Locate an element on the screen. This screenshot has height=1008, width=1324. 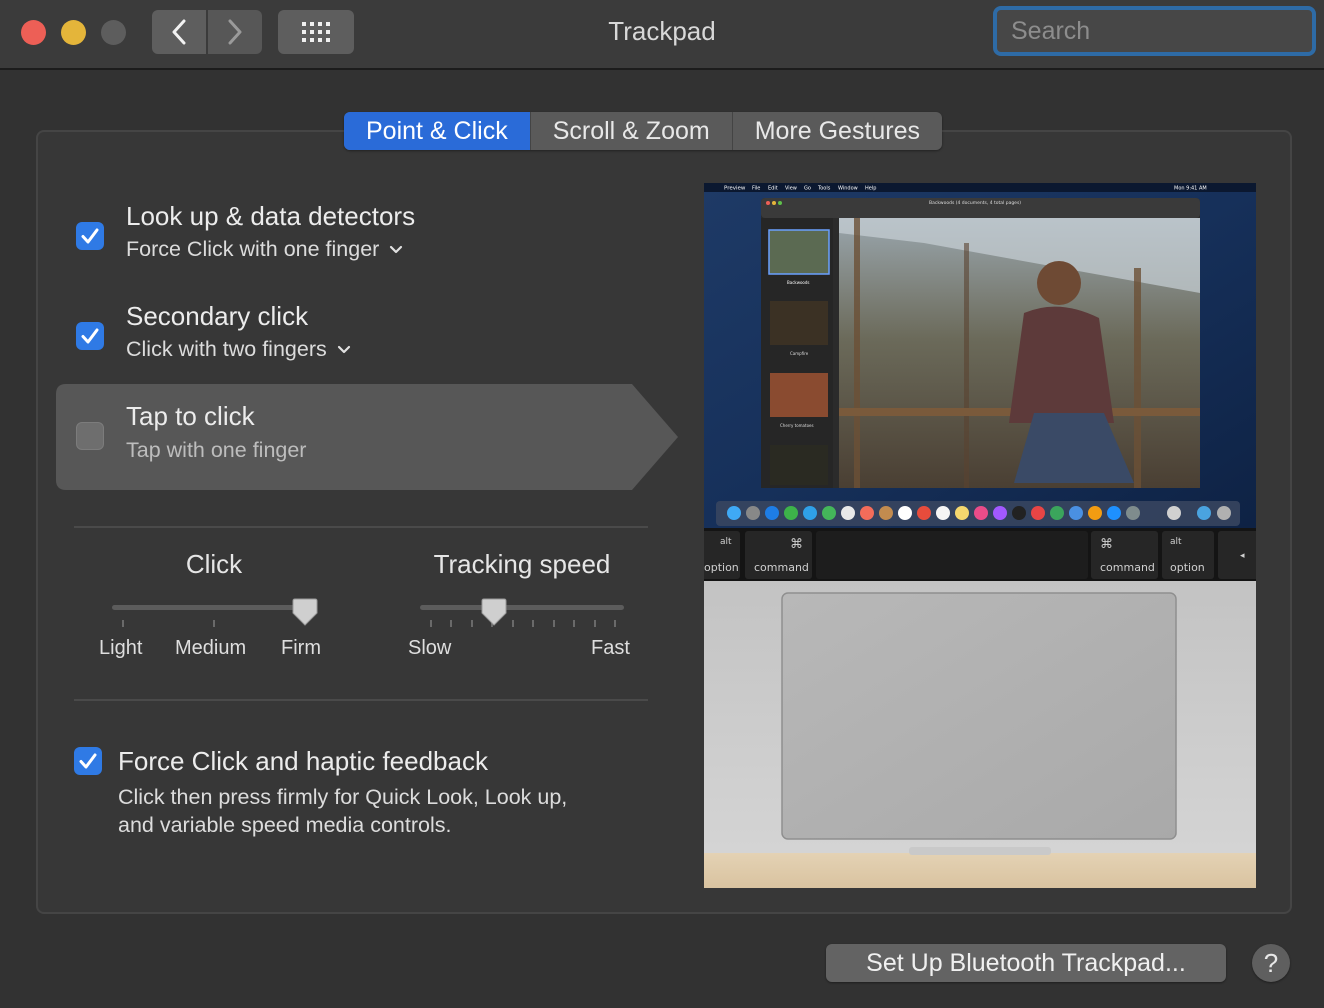
tracking-slider-track is located at coordinates (522, 607).